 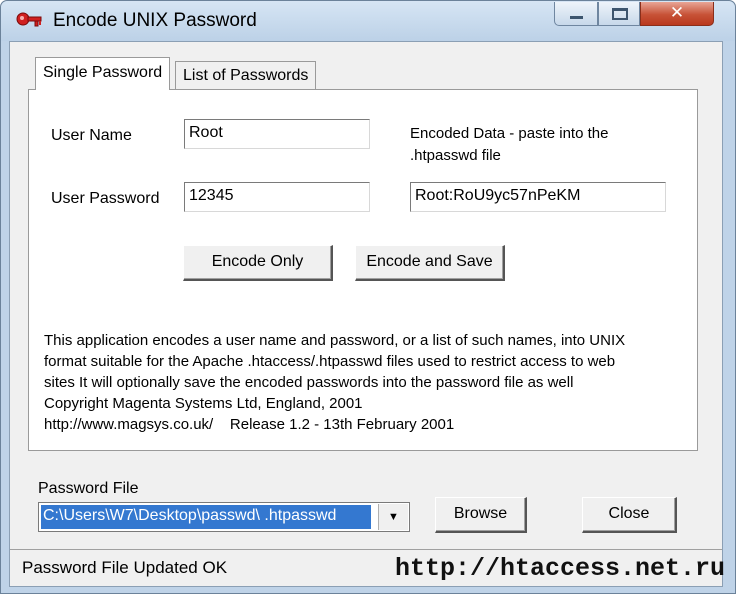 I want to click on encode-and-save-button: Encode and Save, so click(x=430, y=263).